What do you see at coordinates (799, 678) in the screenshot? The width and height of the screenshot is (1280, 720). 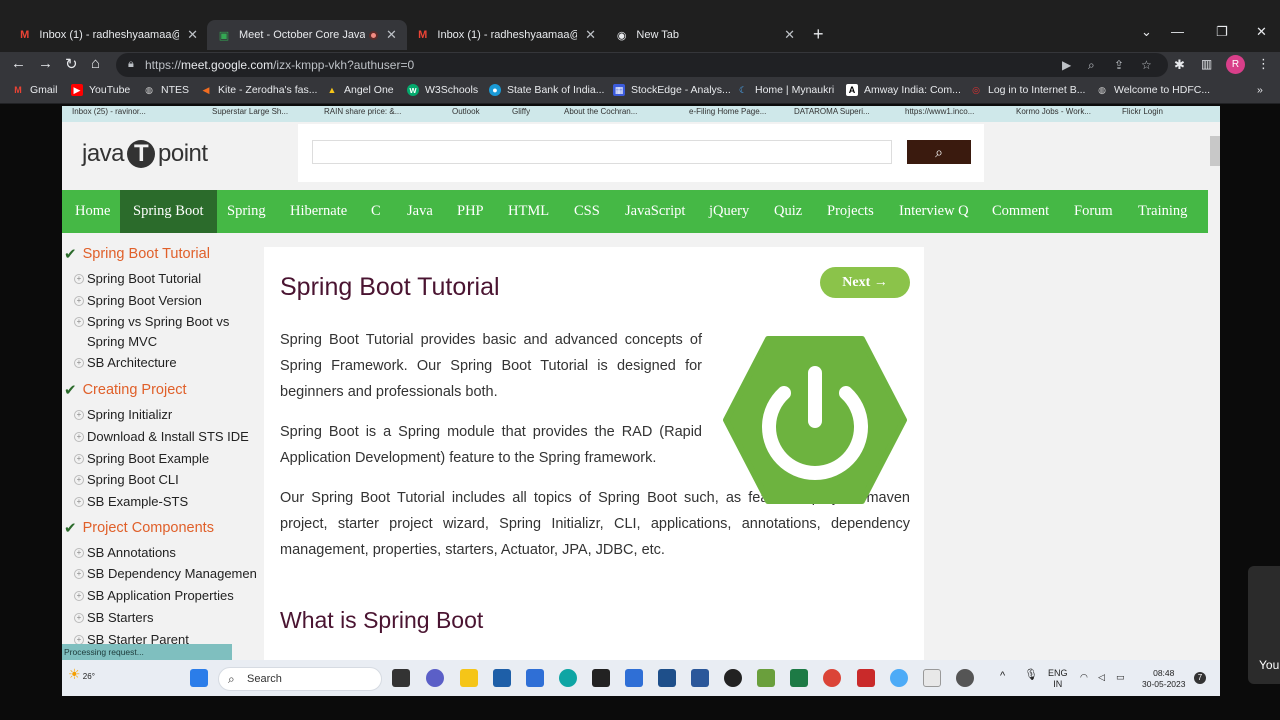 I see `excel-icon` at bounding box center [799, 678].